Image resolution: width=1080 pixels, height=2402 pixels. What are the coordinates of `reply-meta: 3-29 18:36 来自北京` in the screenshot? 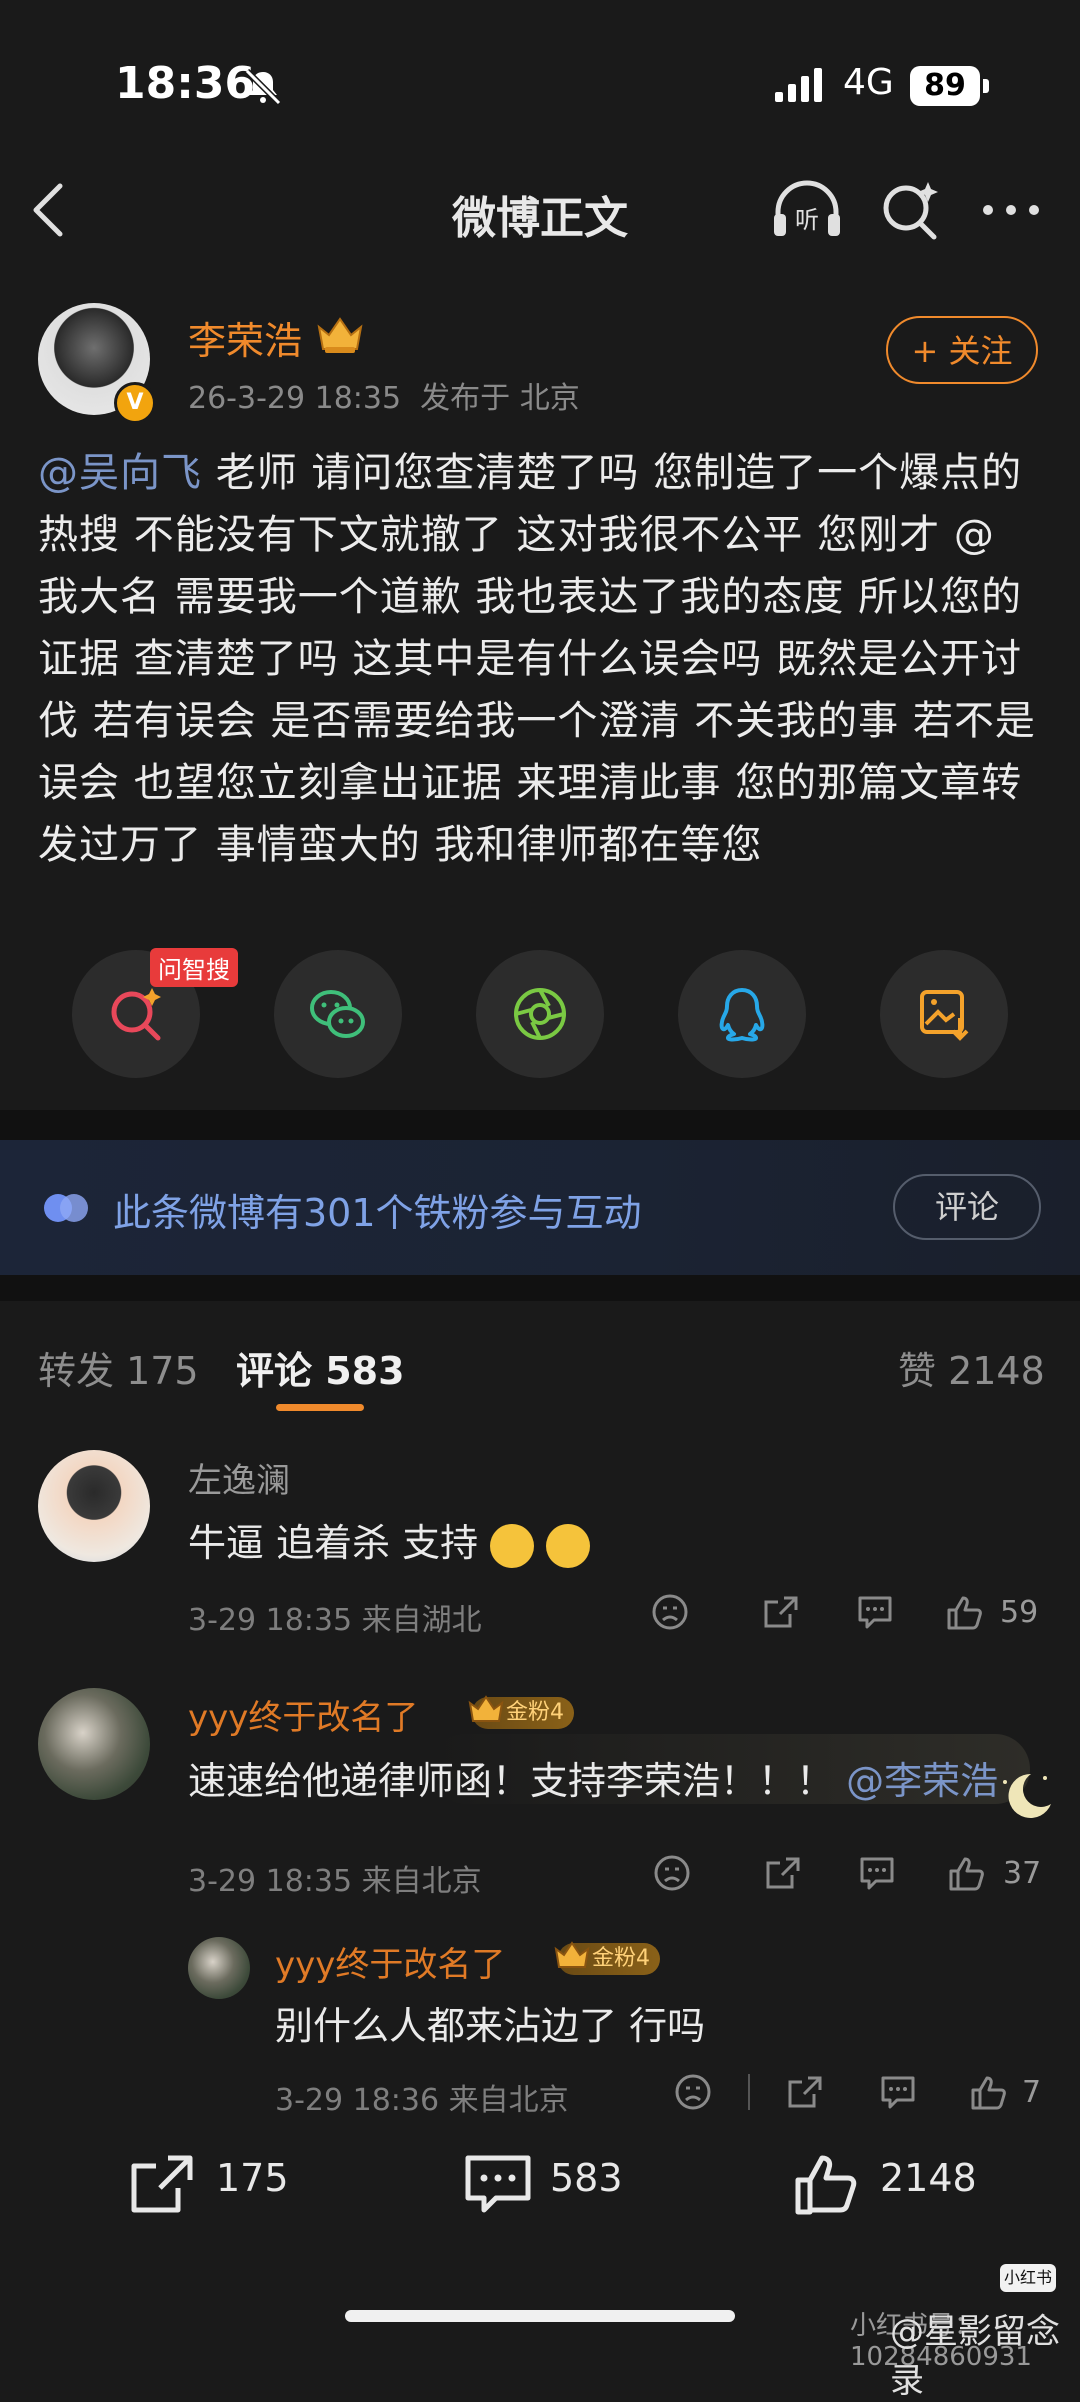 It's located at (422, 2100).